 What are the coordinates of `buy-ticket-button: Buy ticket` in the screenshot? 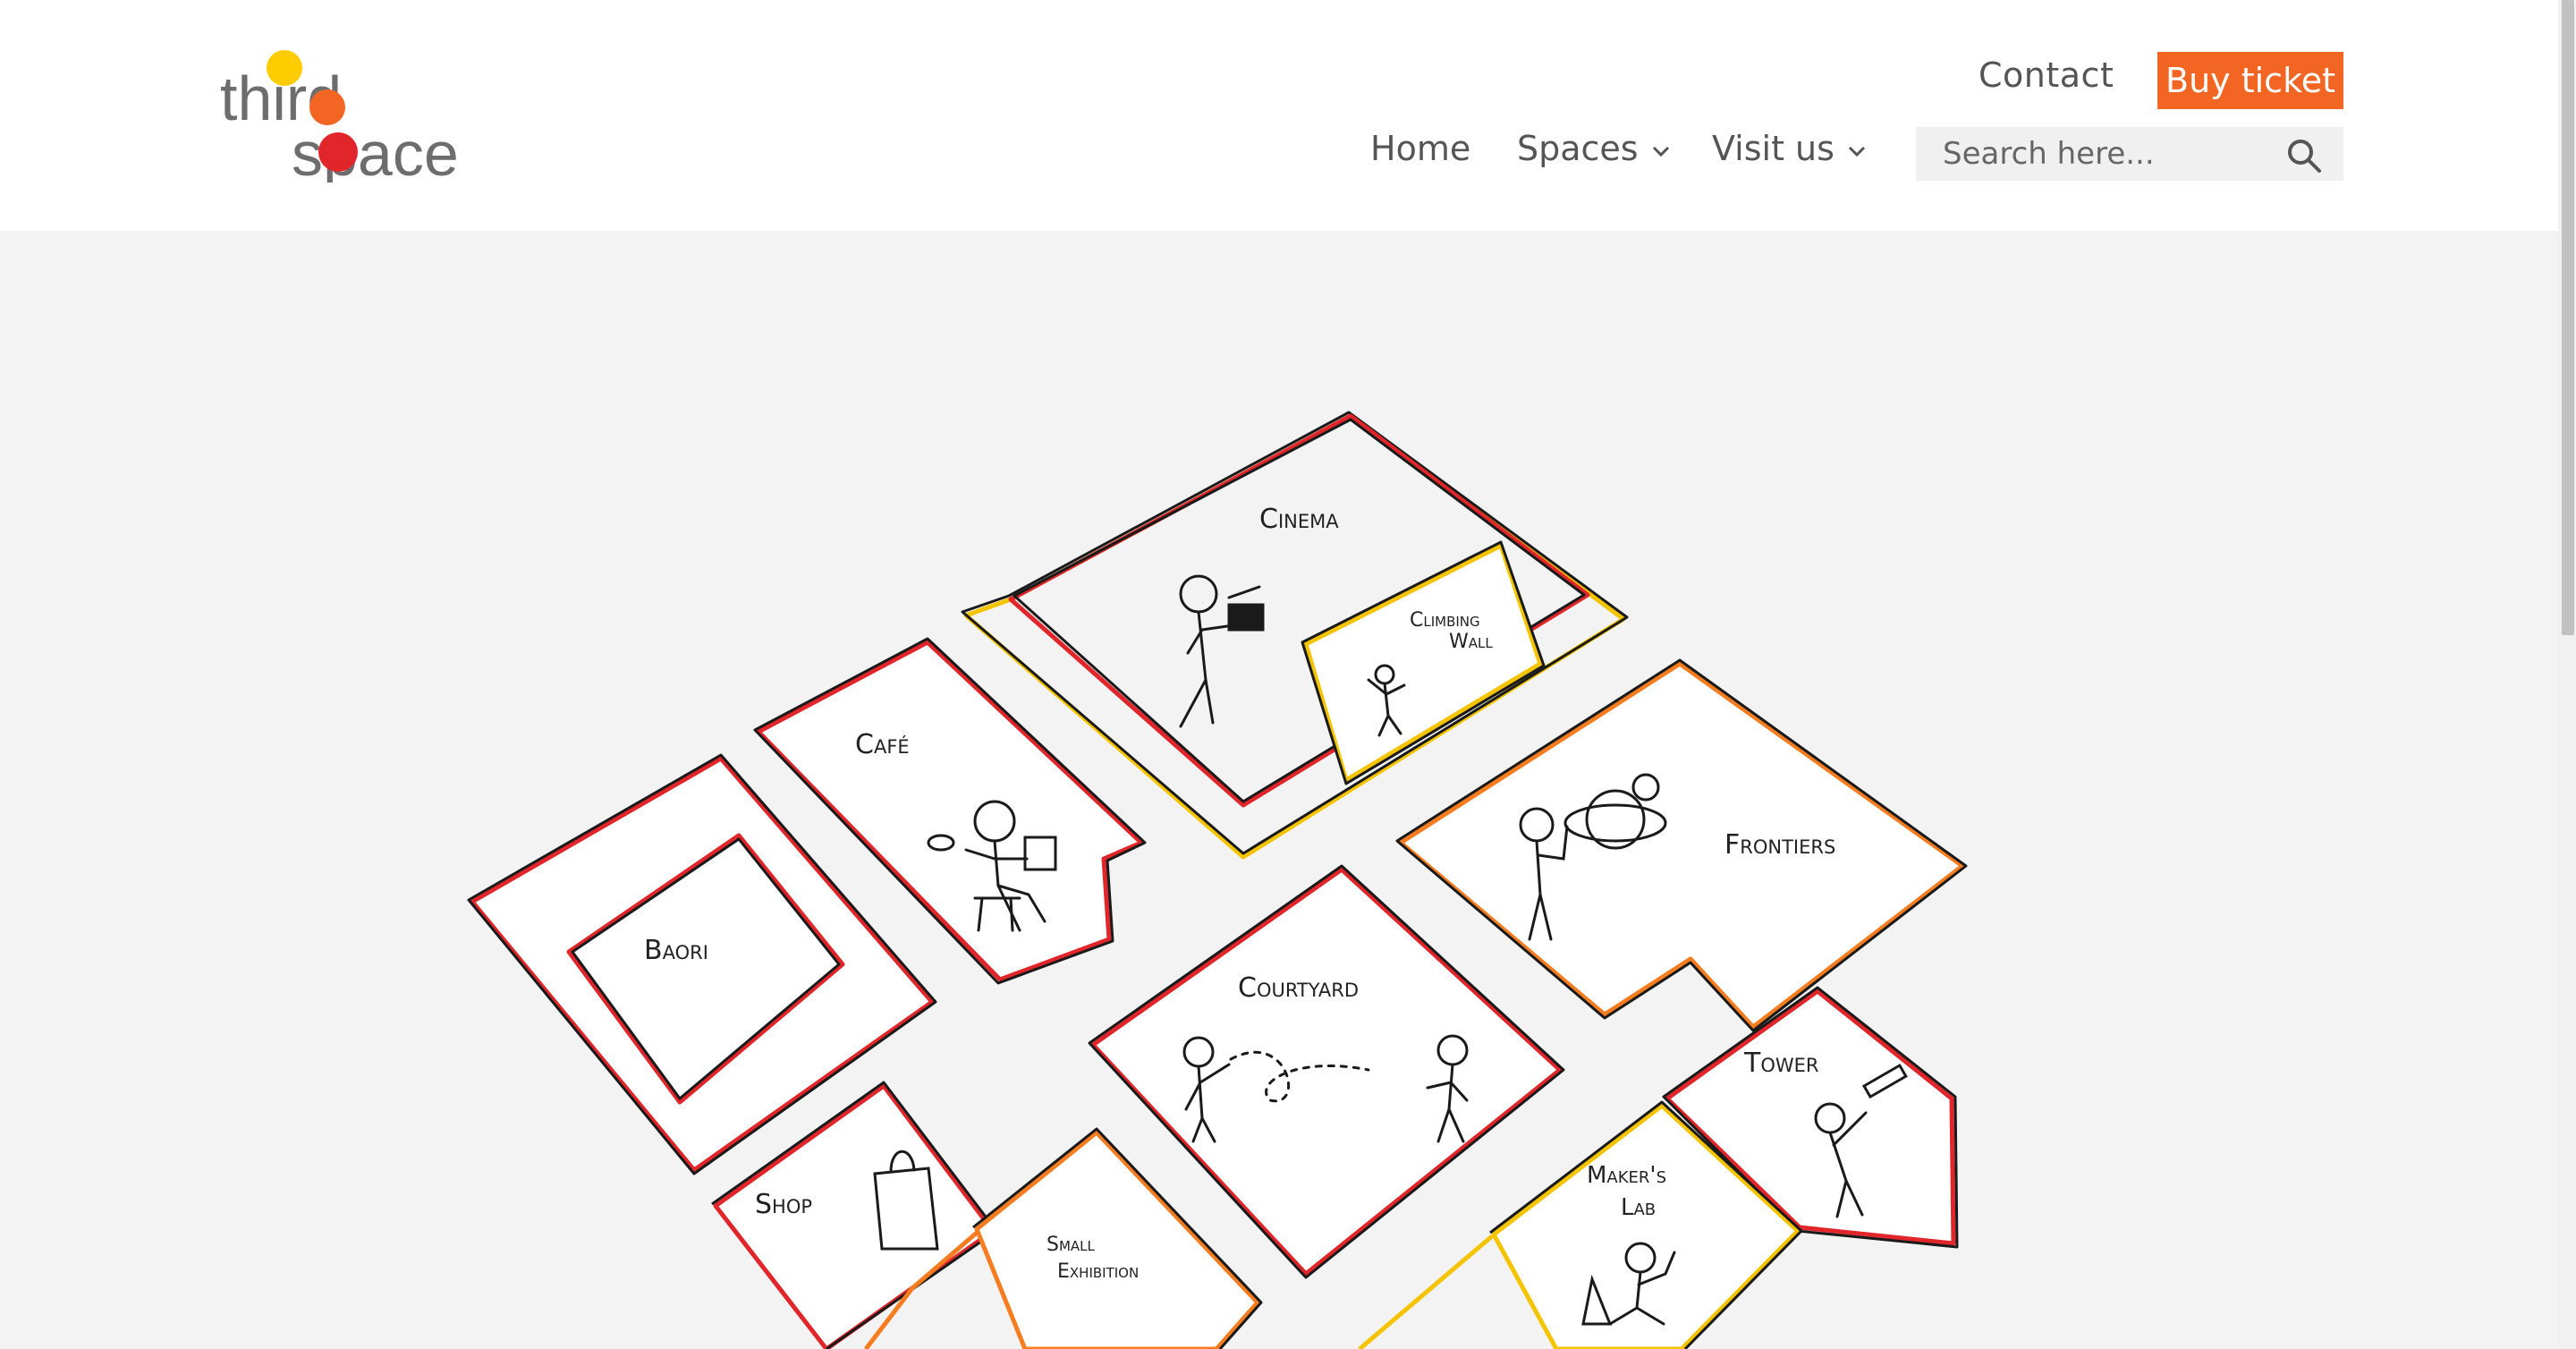 It's located at (2250, 80).